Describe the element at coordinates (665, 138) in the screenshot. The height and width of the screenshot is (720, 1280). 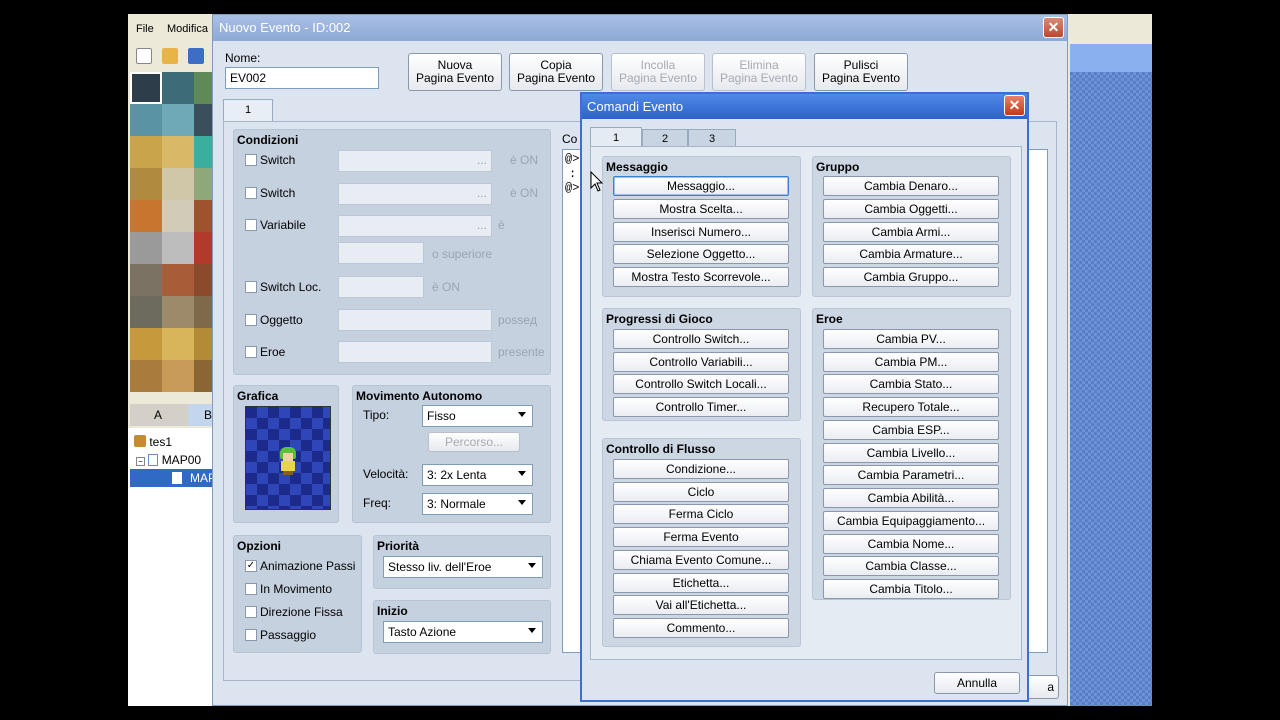
I see `commands-tab-2: 2` at that location.